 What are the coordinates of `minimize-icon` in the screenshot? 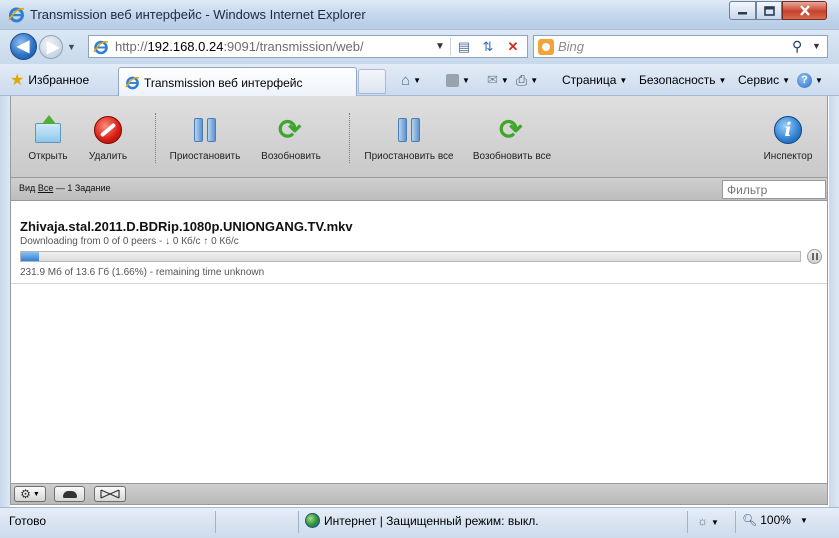 It's located at (742, 12).